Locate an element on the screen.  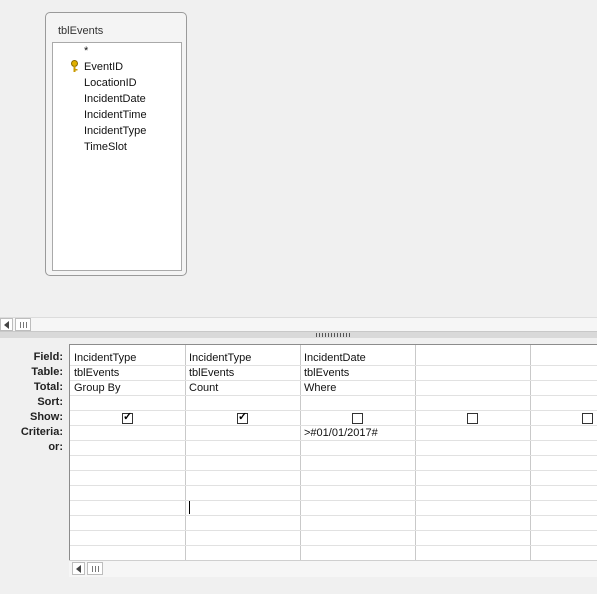
row-label-sort: Sort: is located at coordinates (50, 402).